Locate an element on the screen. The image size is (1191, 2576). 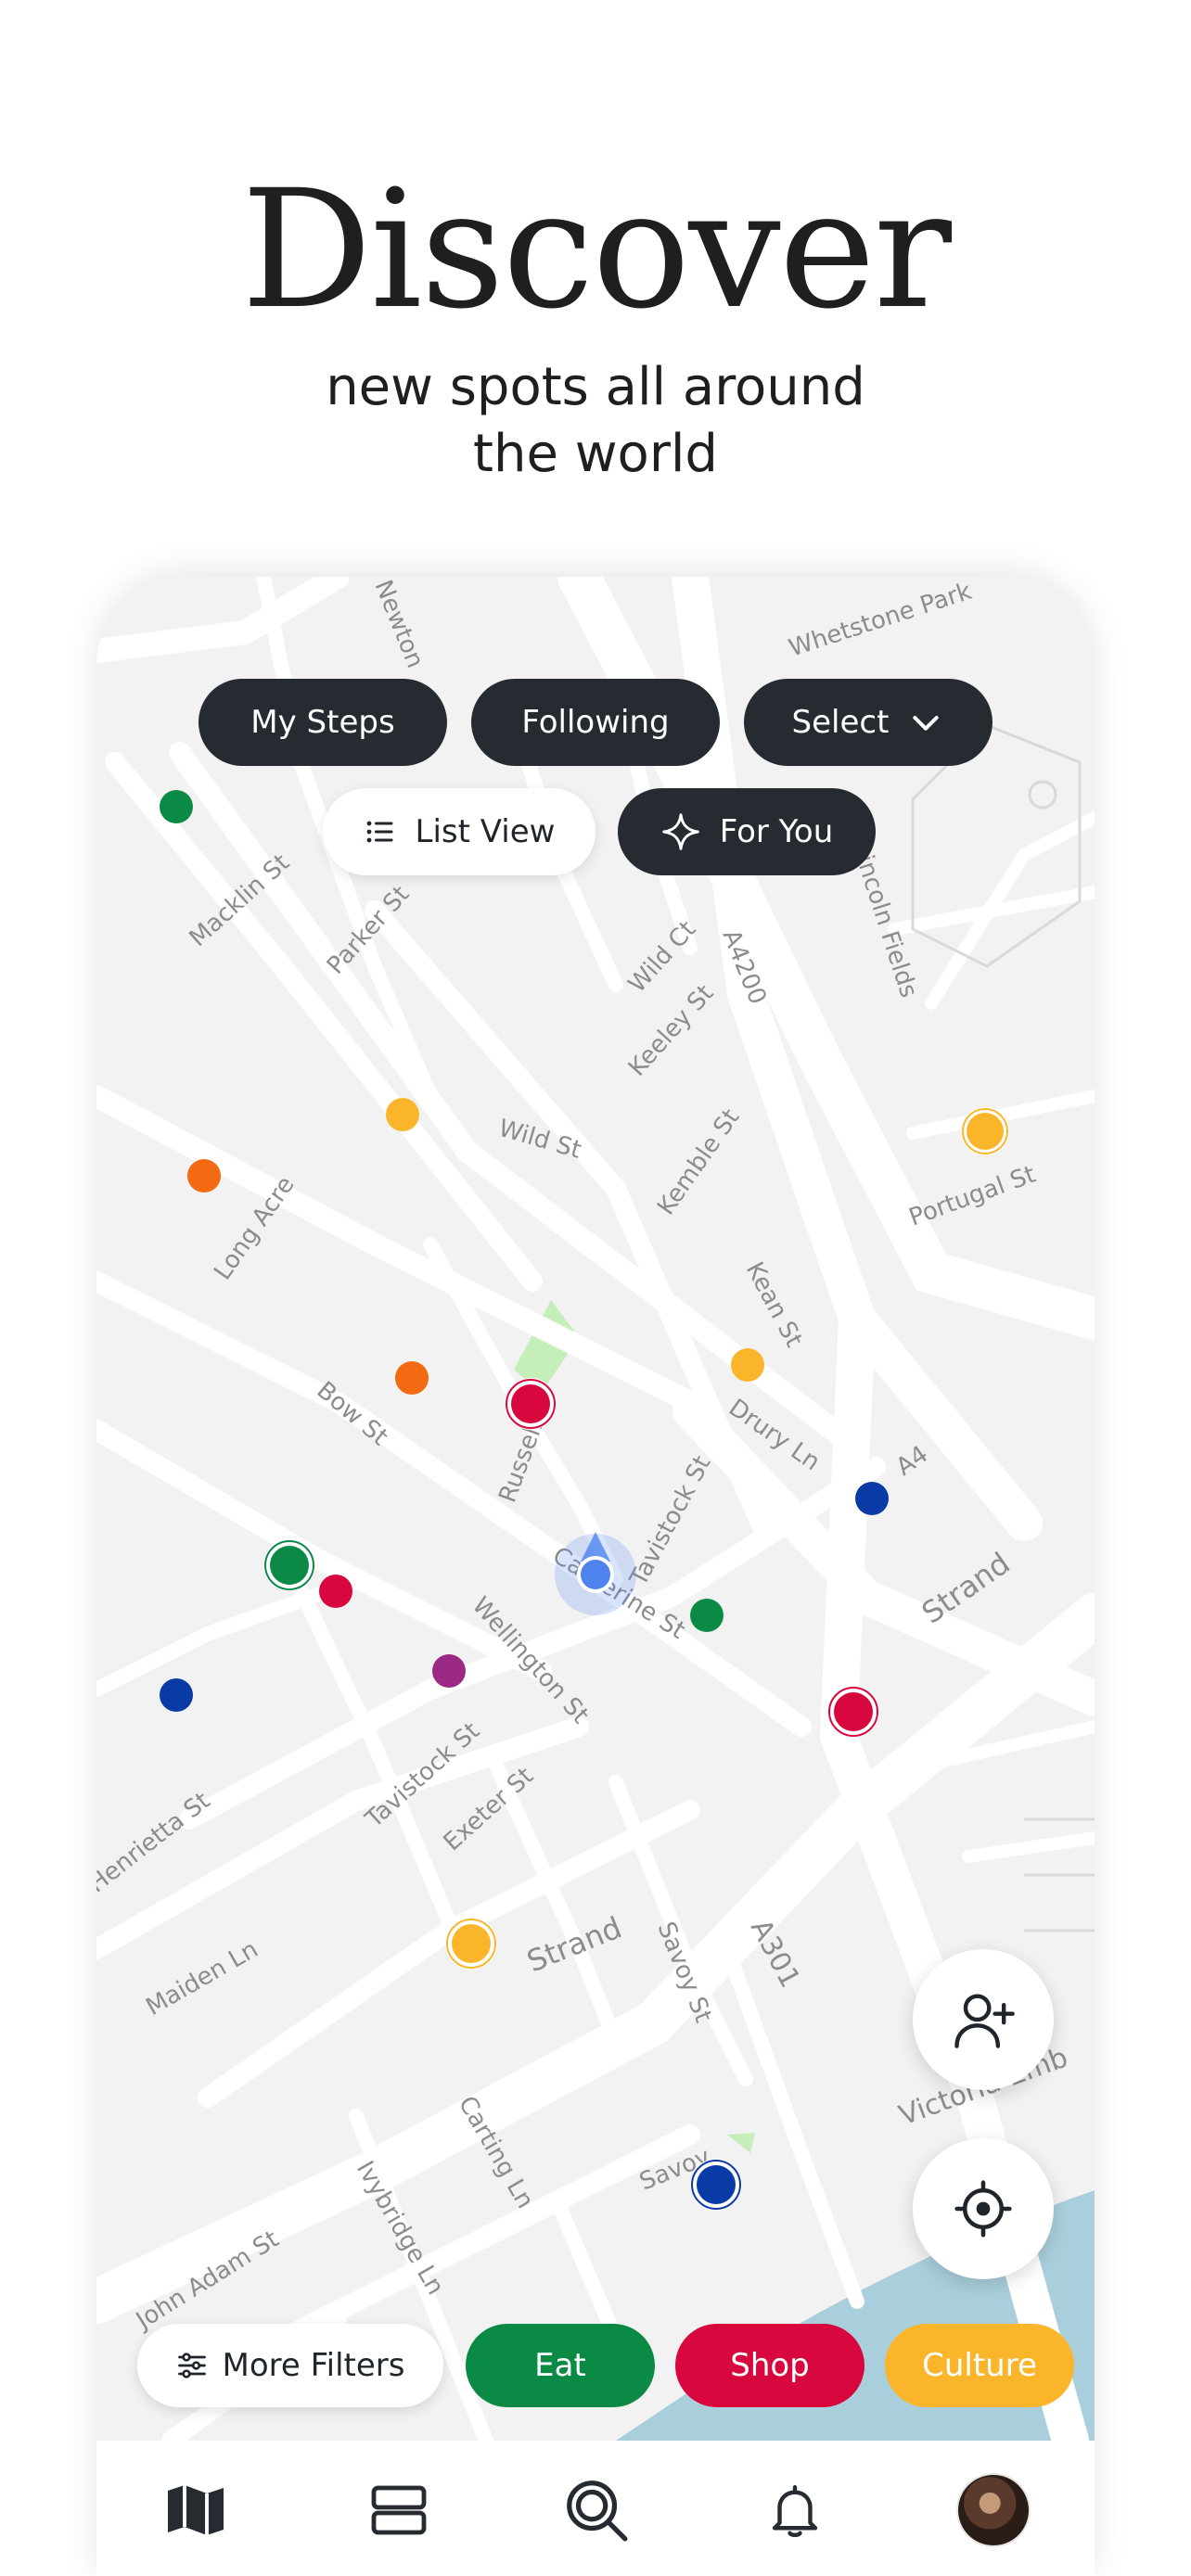
bell-icon is located at coordinates (795, 2512).